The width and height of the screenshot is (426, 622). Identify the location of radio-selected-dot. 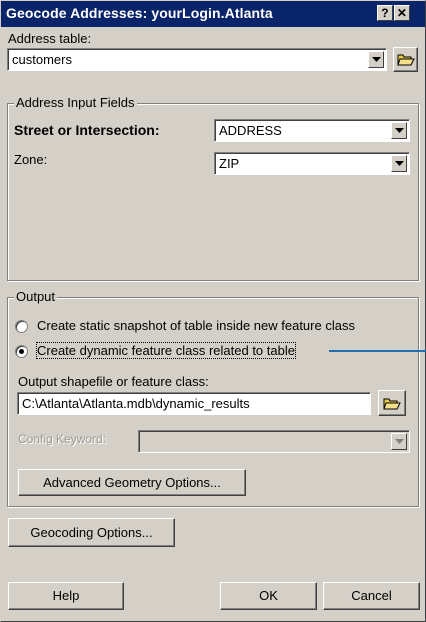
(21, 351).